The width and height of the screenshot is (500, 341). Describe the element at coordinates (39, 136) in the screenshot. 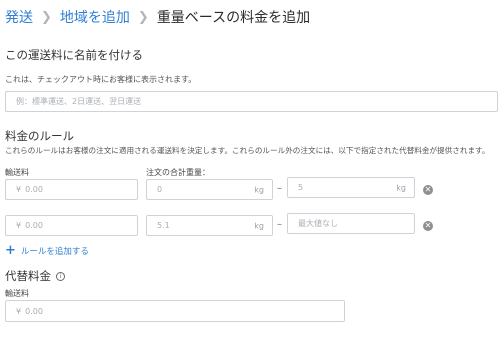

I see `rules-section-title: 料金のルール` at that location.